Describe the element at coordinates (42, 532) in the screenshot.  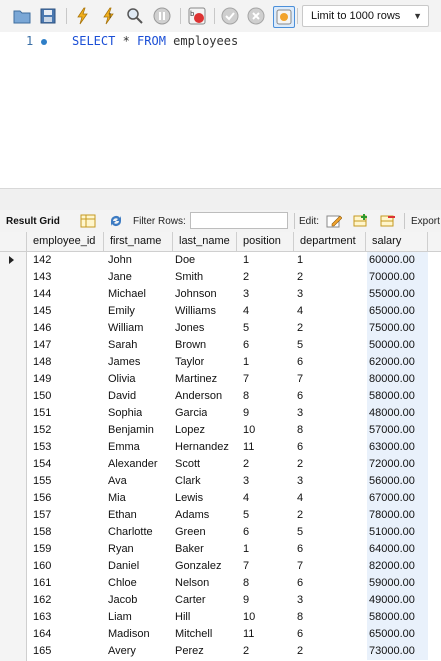
I see `cell-employee-id: 158` at that location.